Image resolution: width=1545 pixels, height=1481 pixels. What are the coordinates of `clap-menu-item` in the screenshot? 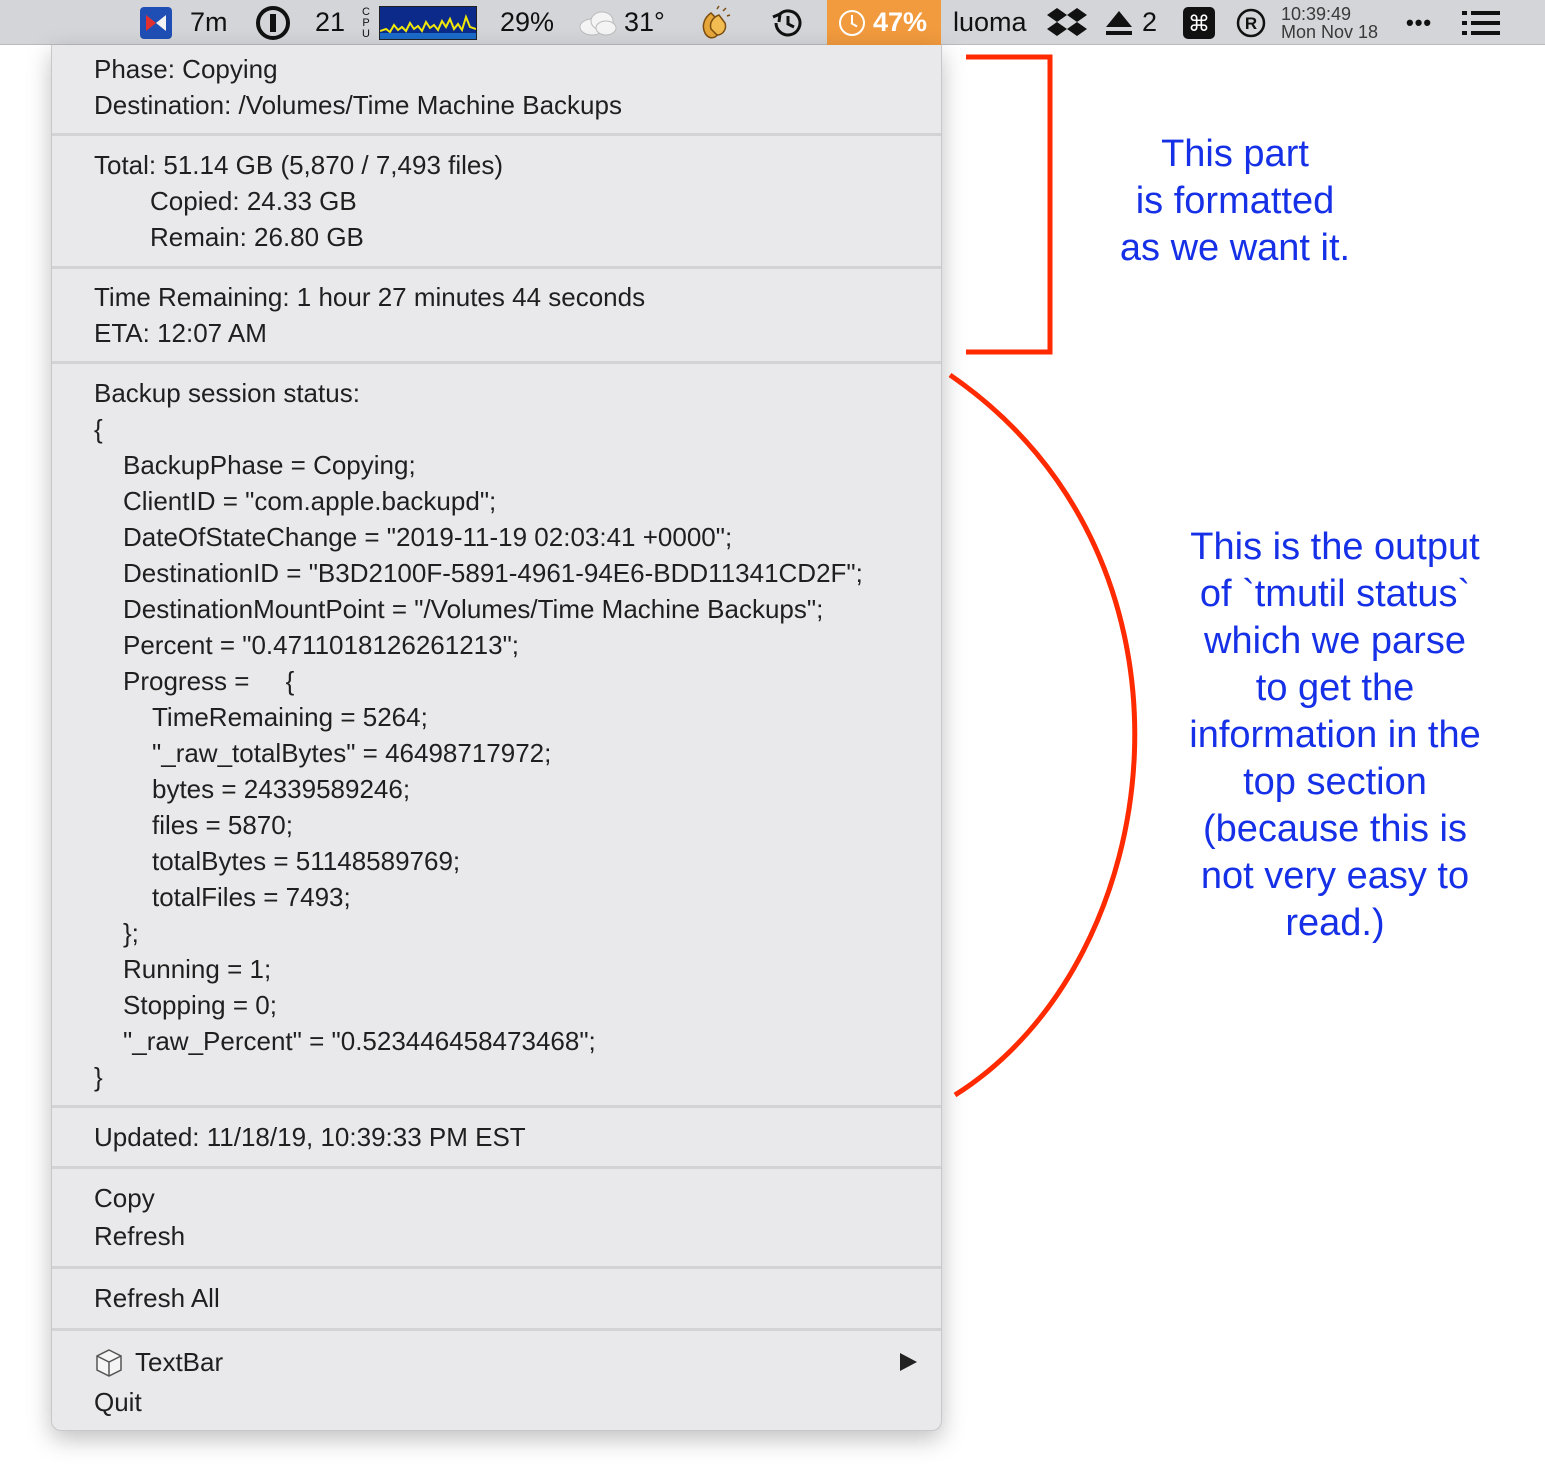 It's located at (715, 22).